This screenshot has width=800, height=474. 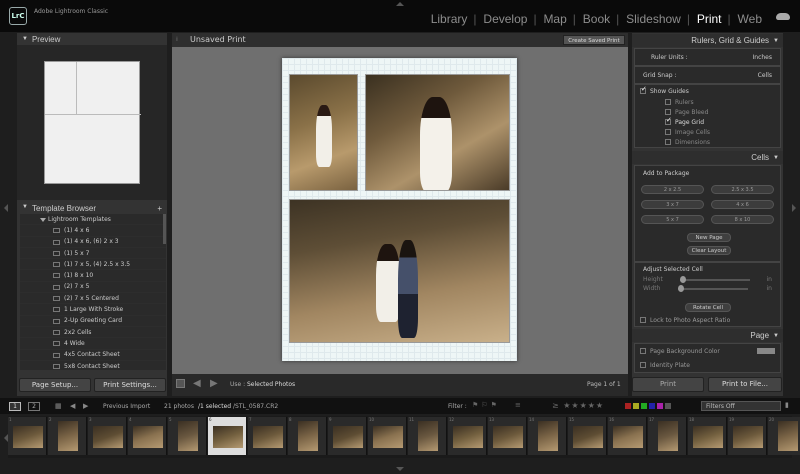 What do you see at coordinates (707, 142) in the screenshot?
I see `guide-option: Dimensions` at bounding box center [707, 142].